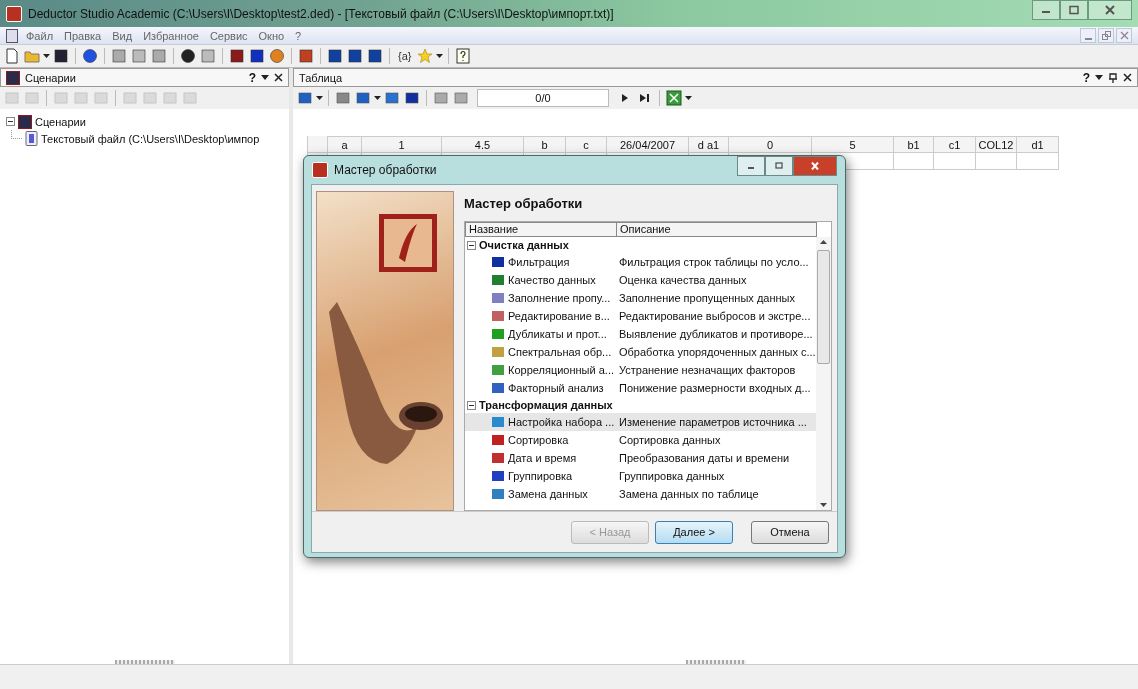 This screenshot has height=689, width=1138. What do you see at coordinates (524, 245) in the screenshot?
I see `group-label: Очистка данных` at bounding box center [524, 245].